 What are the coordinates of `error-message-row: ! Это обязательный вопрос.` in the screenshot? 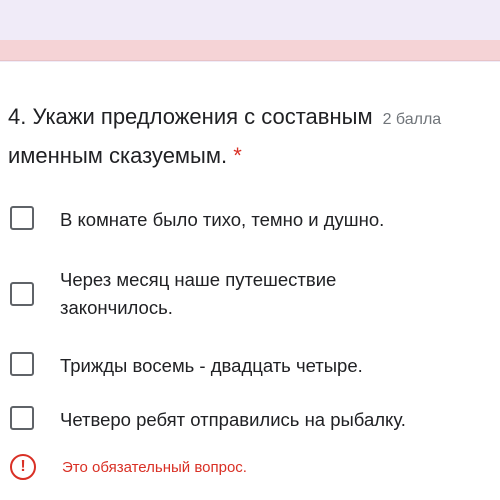 It's located at (128, 467).